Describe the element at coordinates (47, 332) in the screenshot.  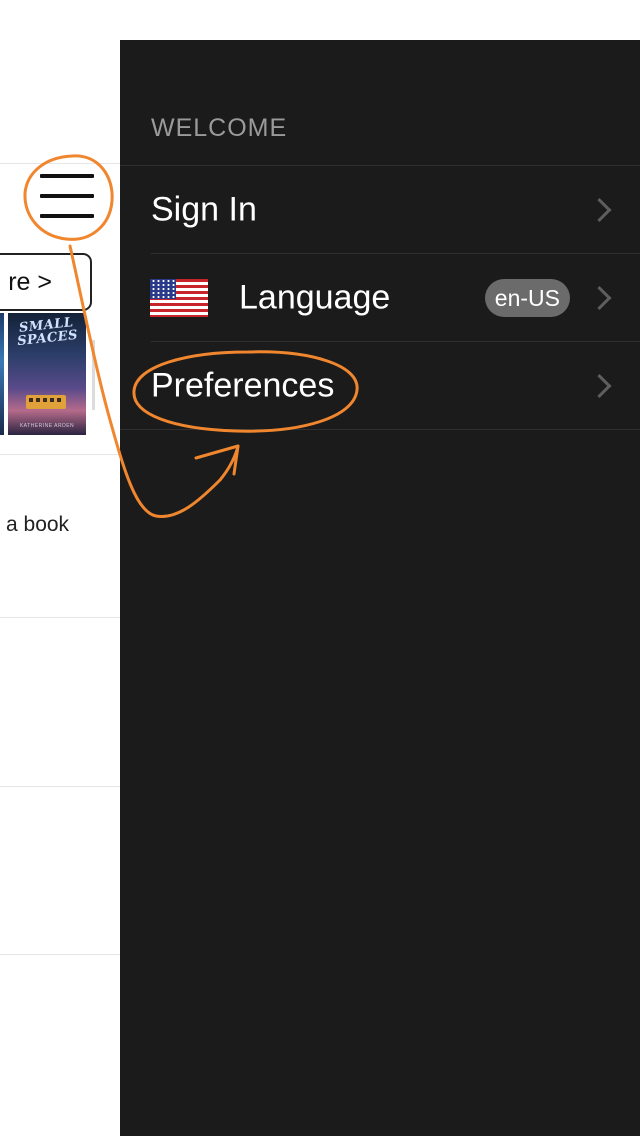
I see `book-title: SMALL SPACES` at that location.